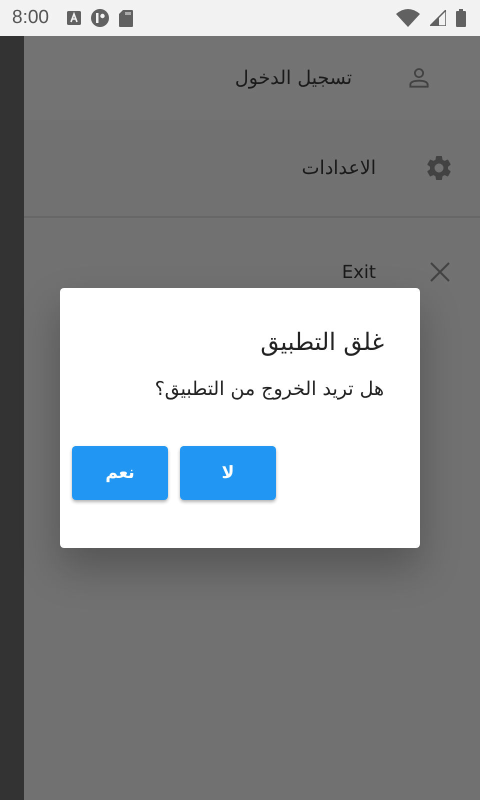 This screenshot has height=800, width=480. Describe the element at coordinates (293, 78) in the screenshot. I see `drawer-item-label: تسجيل الدخول` at that location.